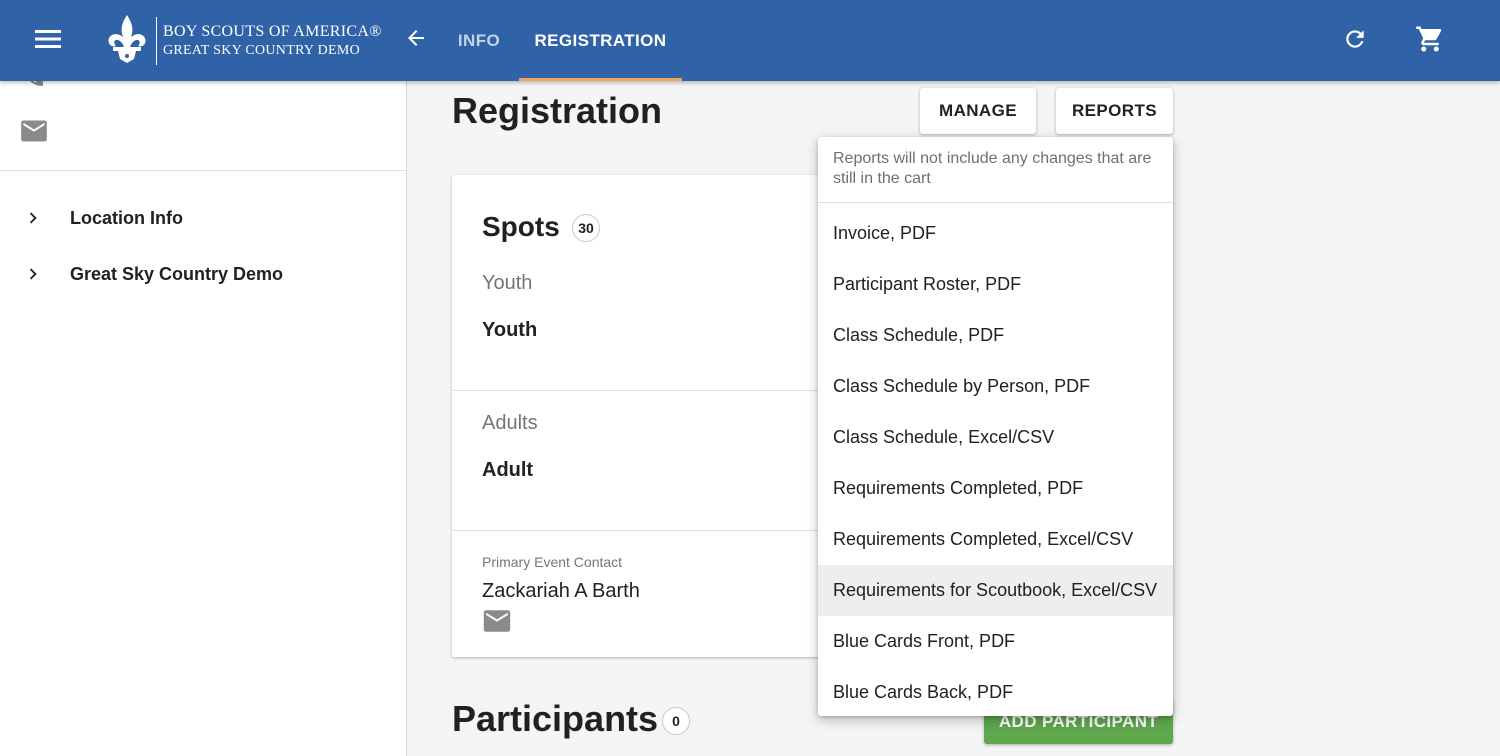 This screenshot has width=1500, height=756. I want to click on arrow-back-icon, so click(416, 40).